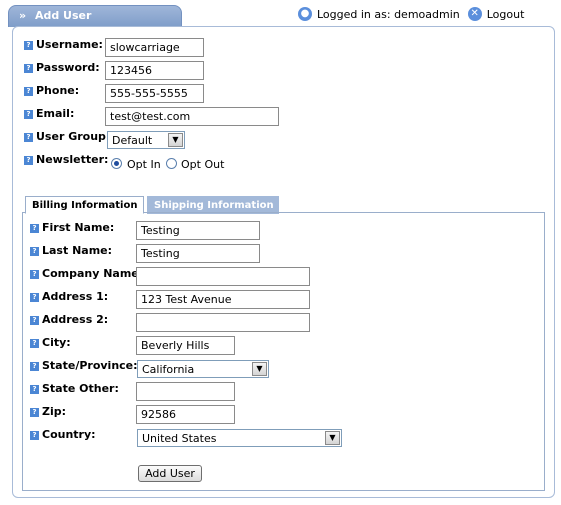 Image resolution: width=561 pixels, height=505 pixels. I want to click on company-name-label: Company Name:, so click(93, 273).